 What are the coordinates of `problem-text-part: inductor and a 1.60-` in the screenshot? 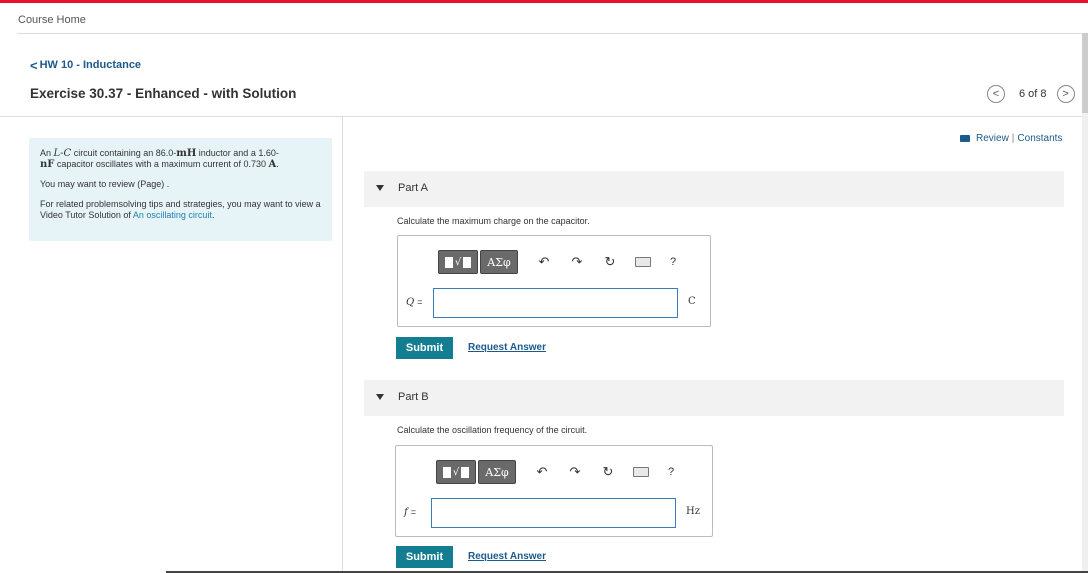 It's located at (237, 153).